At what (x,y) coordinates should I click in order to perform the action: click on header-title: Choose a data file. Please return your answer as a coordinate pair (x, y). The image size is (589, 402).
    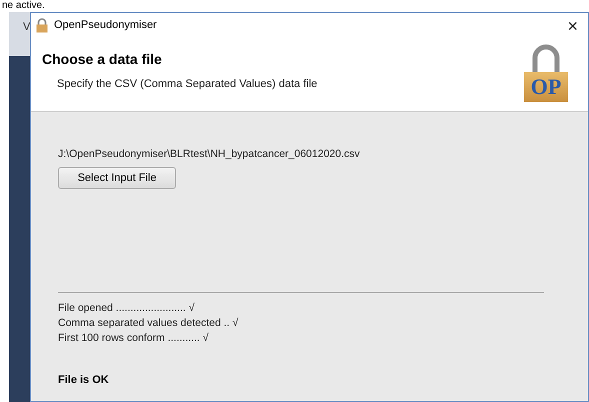
    Looking at the image, I should click on (102, 59).